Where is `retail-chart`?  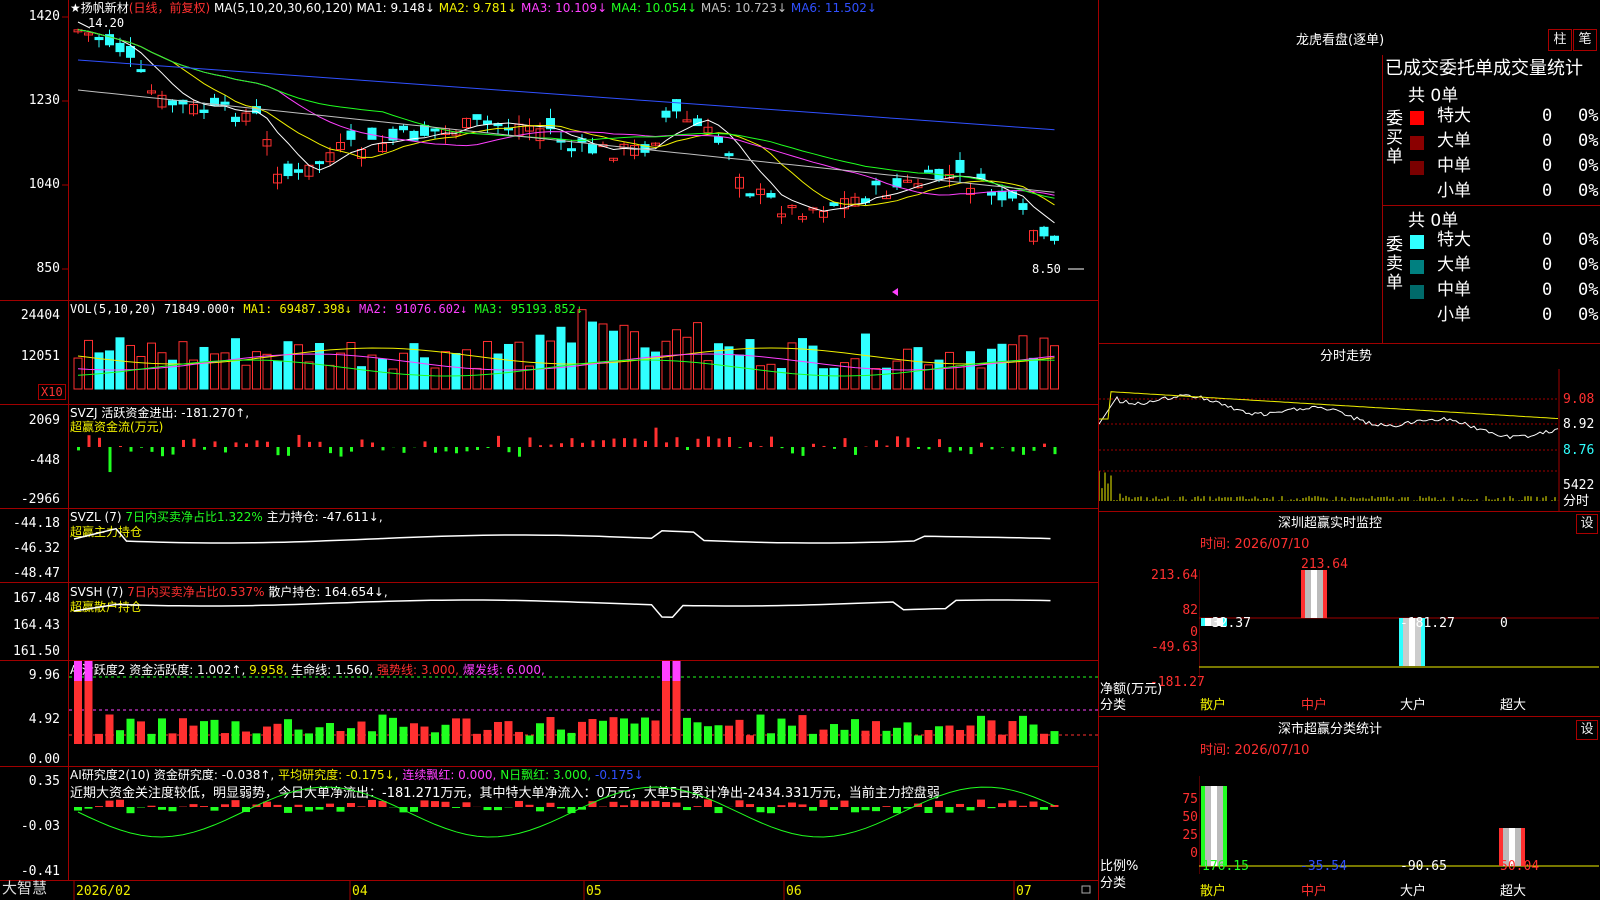
retail-chart is located at coordinates (549, 621).